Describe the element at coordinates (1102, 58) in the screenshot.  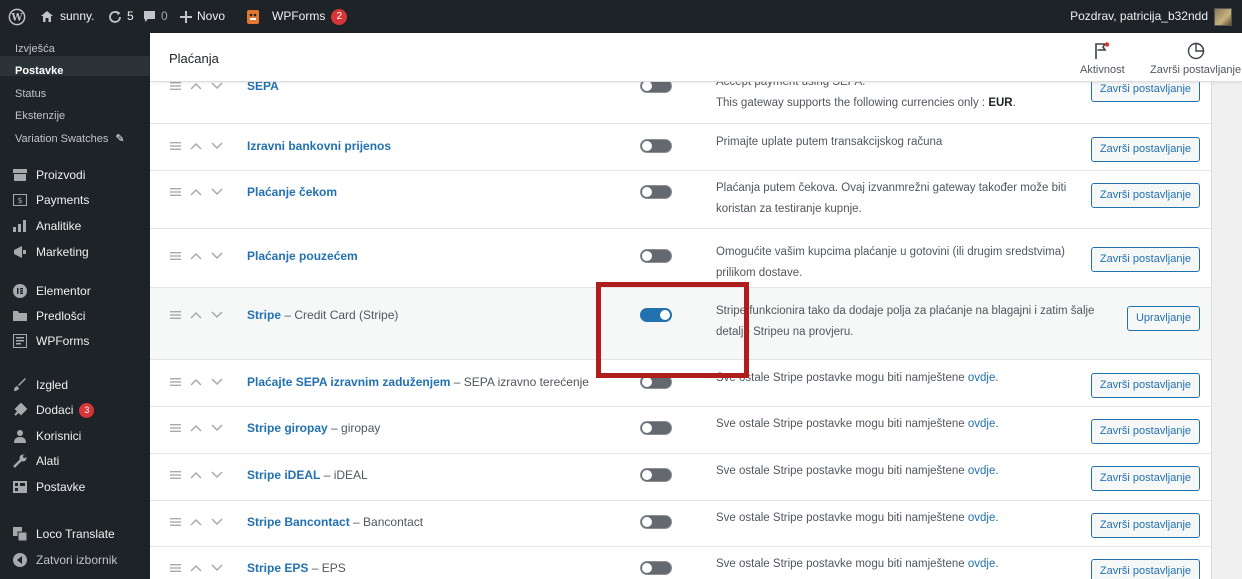
I see `activity-button: Aktivnost` at that location.